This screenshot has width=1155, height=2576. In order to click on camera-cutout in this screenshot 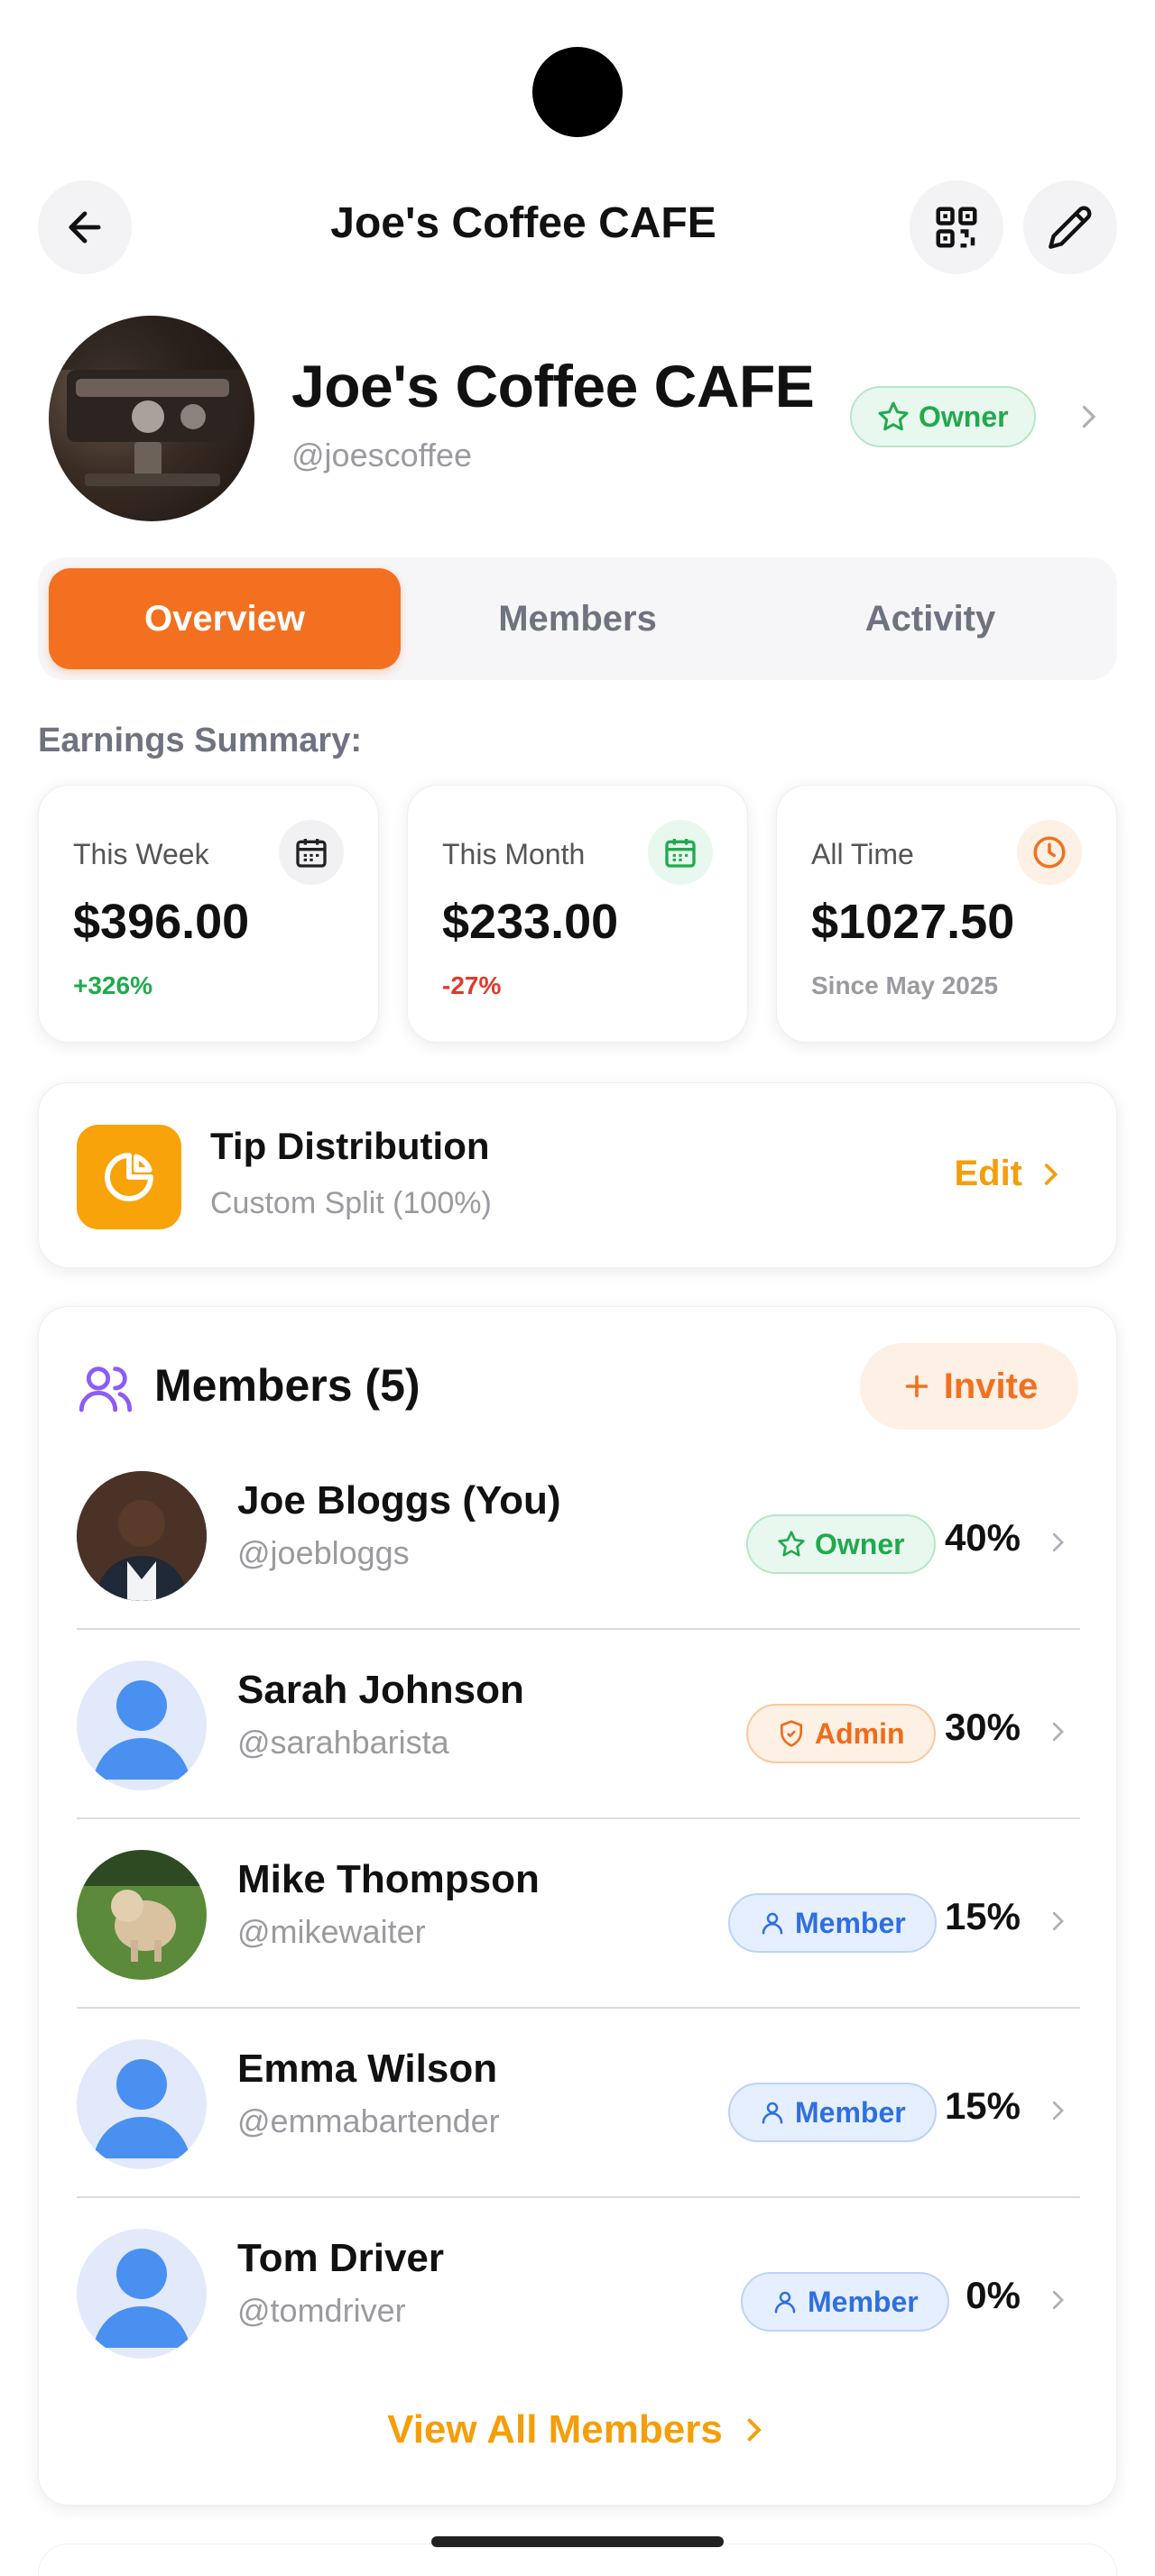, I will do `click(577, 92)`.